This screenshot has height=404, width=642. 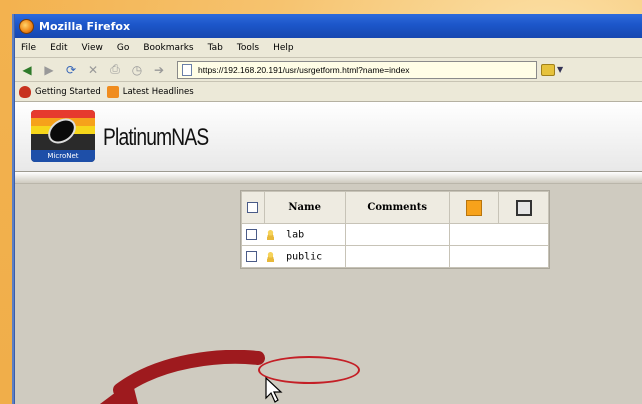 I want to click on brand-name: MicroNet, so click(x=63, y=156).